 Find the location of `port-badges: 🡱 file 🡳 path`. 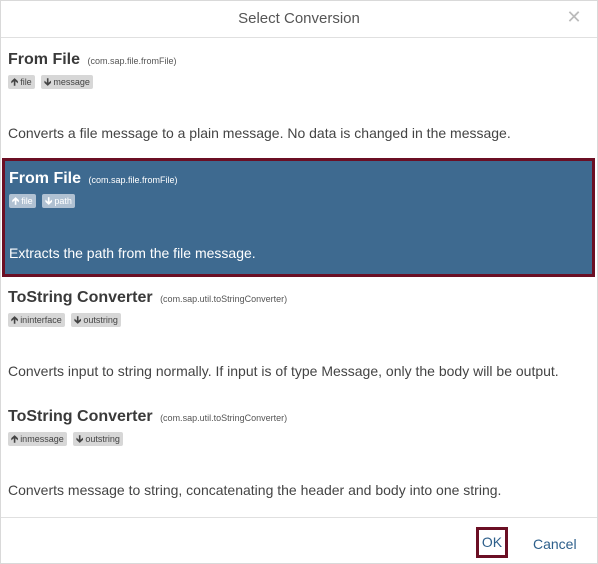

port-badges: 🡱 file 🡳 path is located at coordinates (298, 199).